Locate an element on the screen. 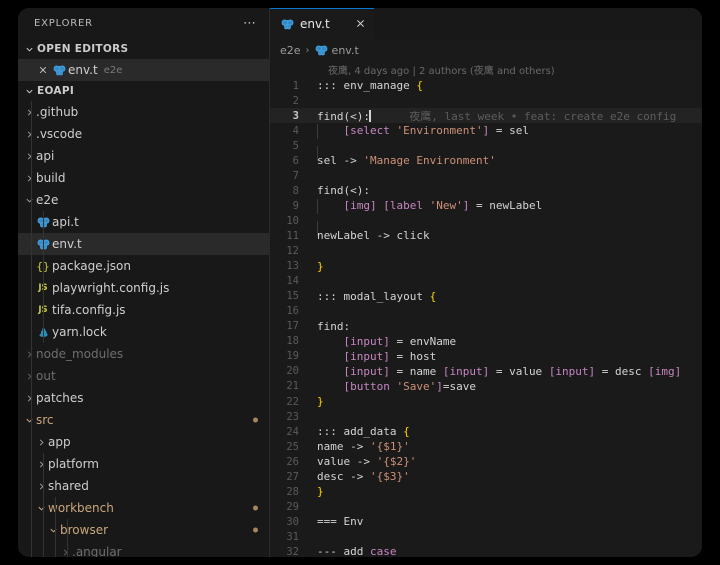 This screenshot has width=720, height=565. code-line: 2 is located at coordinates (486, 100).